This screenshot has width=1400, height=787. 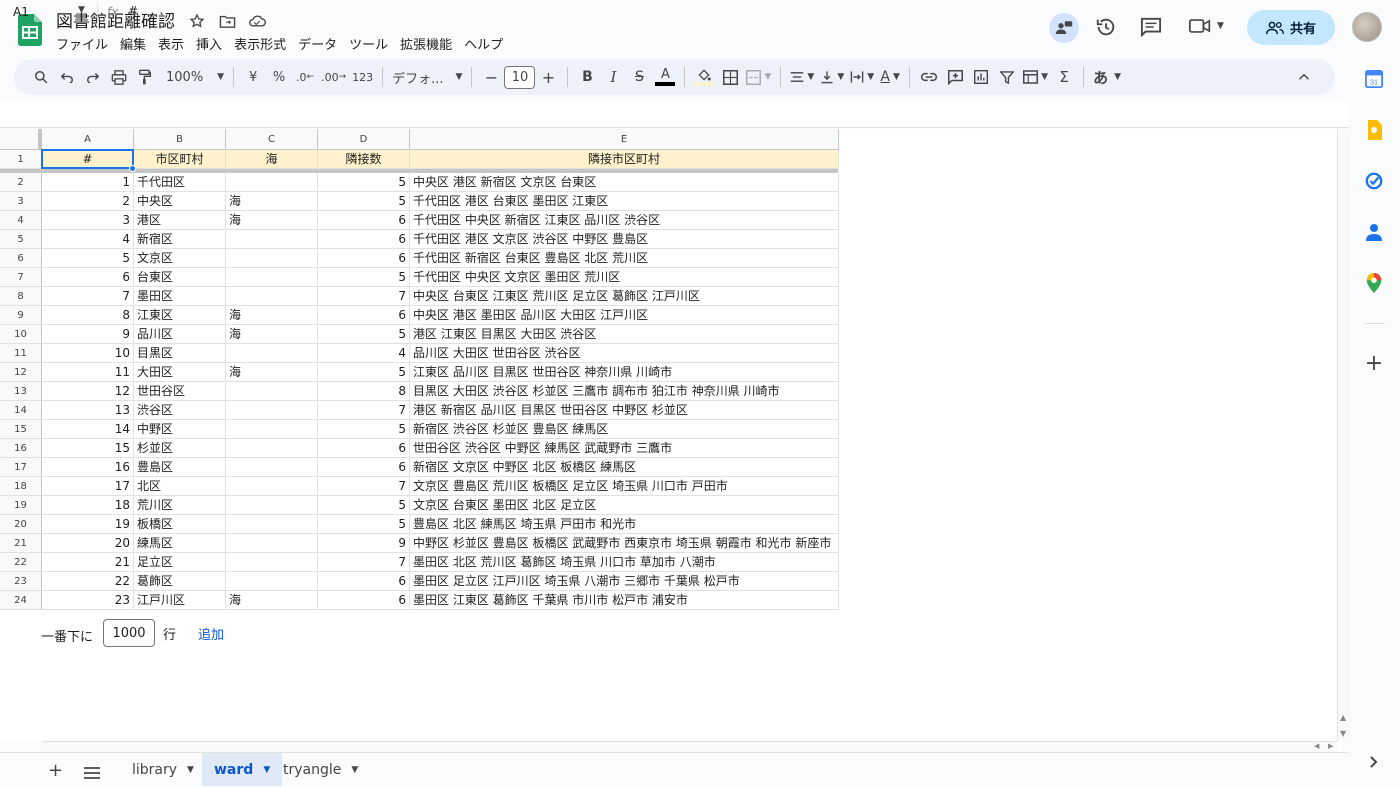 What do you see at coordinates (21, 505) in the screenshot?
I see `row-header: 19` at bounding box center [21, 505].